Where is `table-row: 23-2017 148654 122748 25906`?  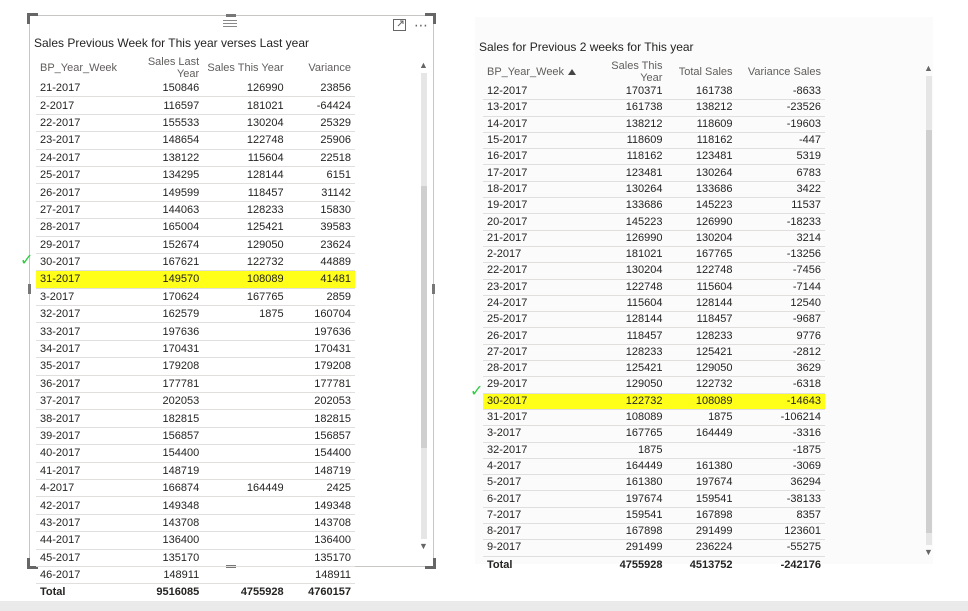
table-row: 23-2017 148654 122748 25906 is located at coordinates (195, 140).